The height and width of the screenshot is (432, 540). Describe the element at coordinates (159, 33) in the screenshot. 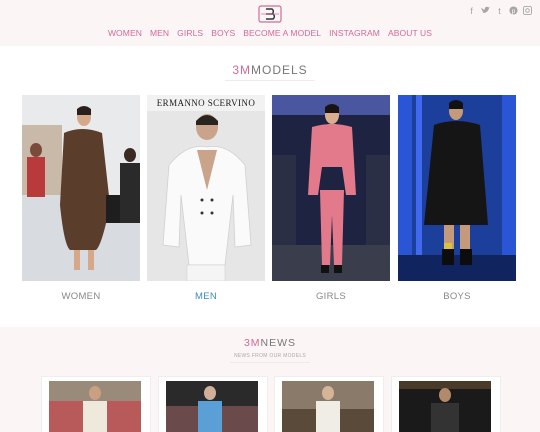

I see `nav-men: MEN` at that location.